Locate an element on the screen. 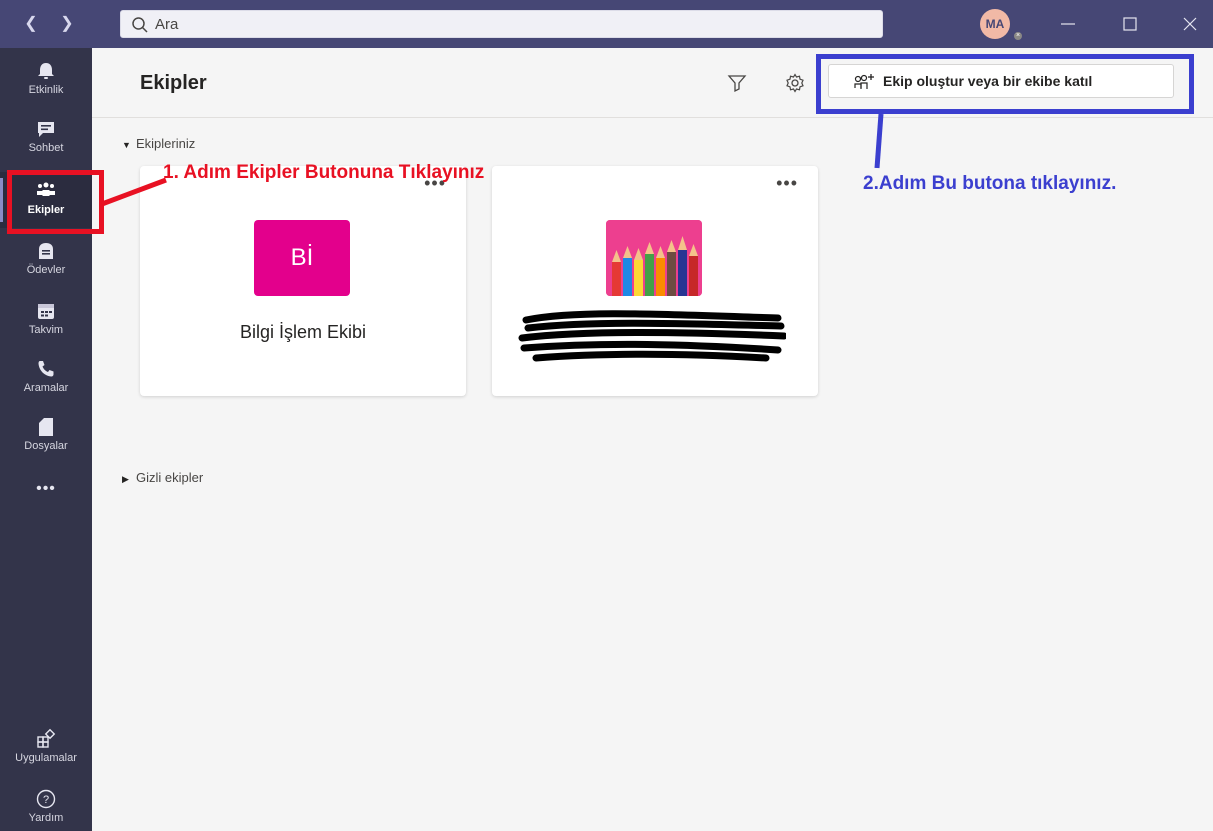 The width and height of the screenshot is (1213, 831). avatar: MA is located at coordinates (995, 24).